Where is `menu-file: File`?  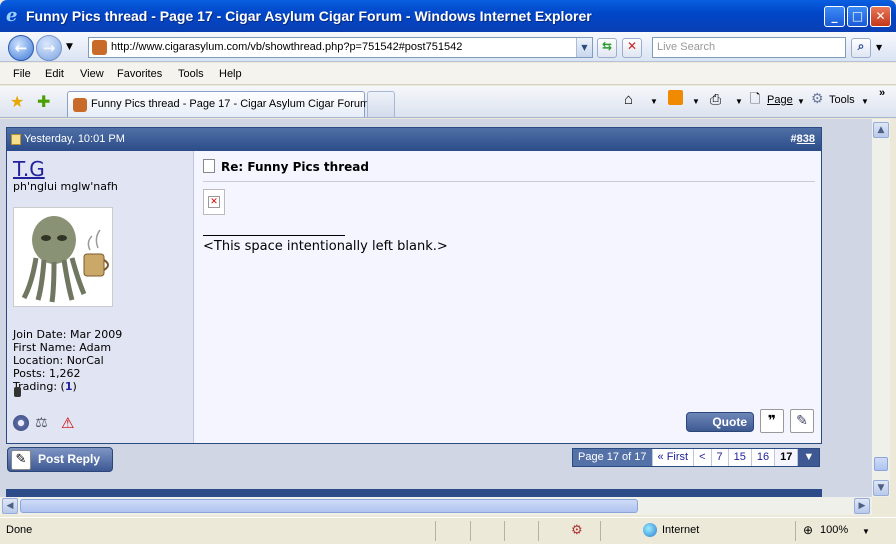
menu-file: File is located at coordinates (22, 74).